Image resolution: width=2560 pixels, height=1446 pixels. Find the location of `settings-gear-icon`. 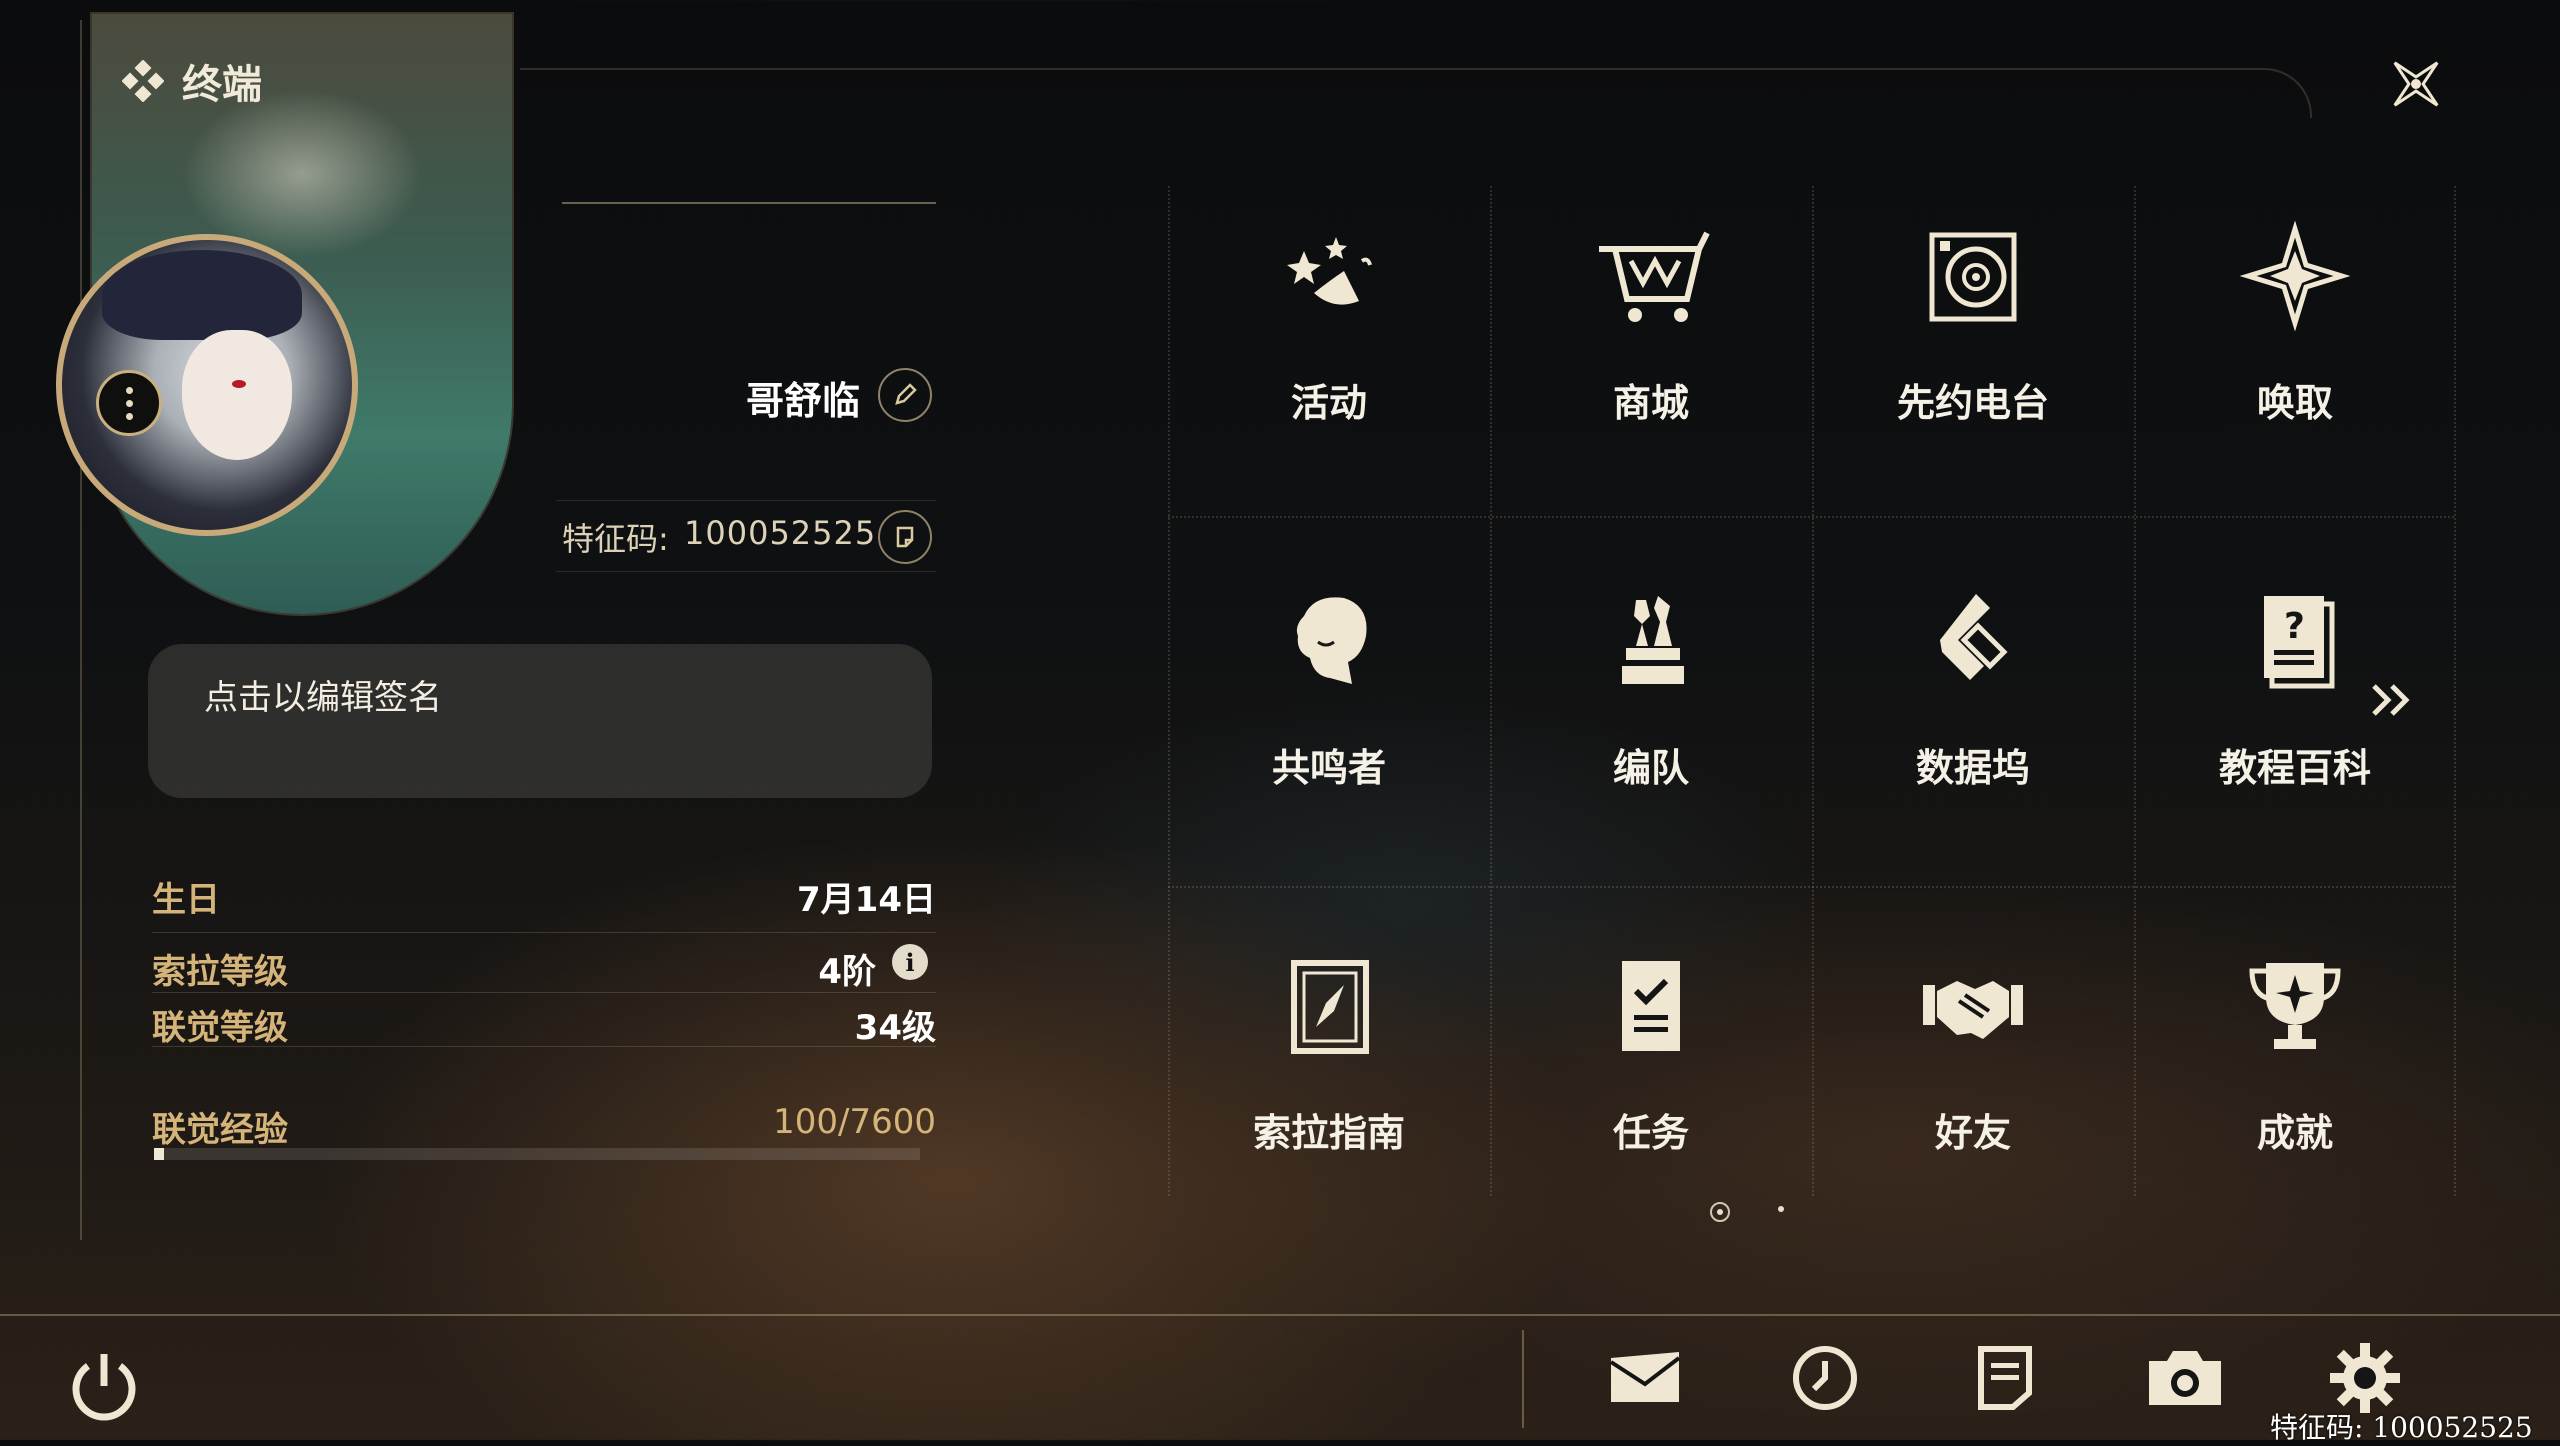

settings-gear-icon is located at coordinates (2365, 1378).